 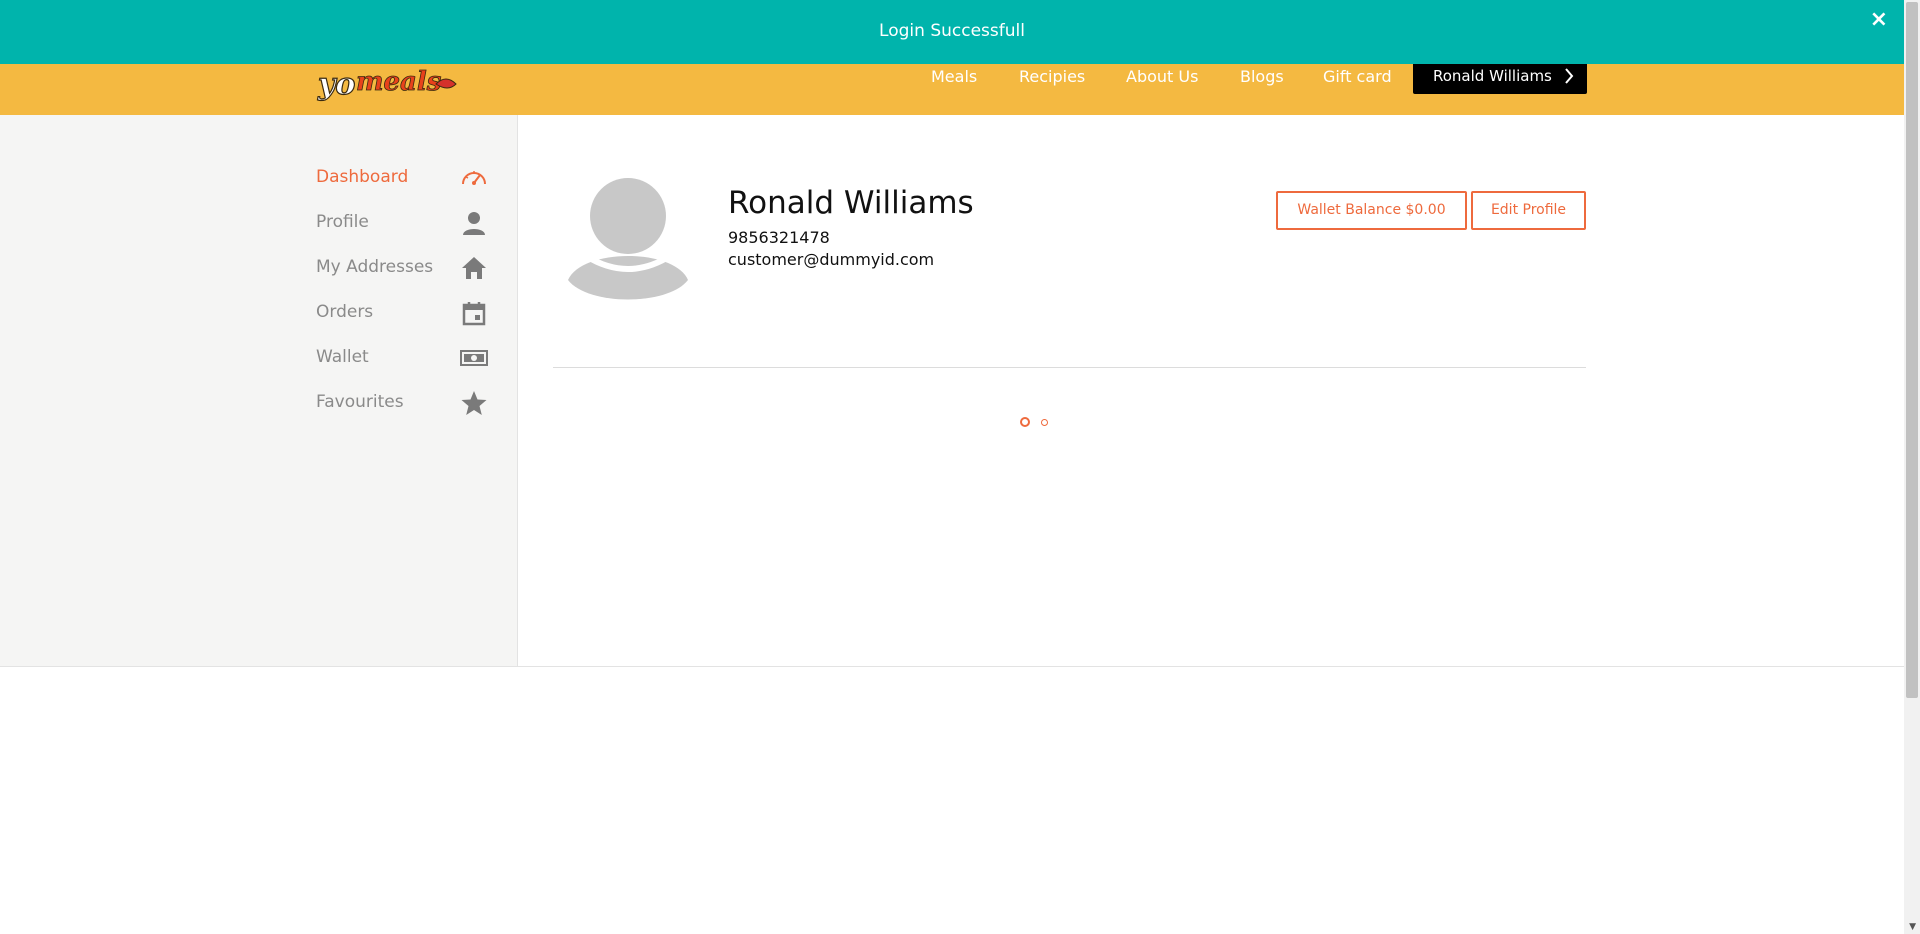 I want to click on profile-name: Ronald Williams, so click(x=851, y=203).